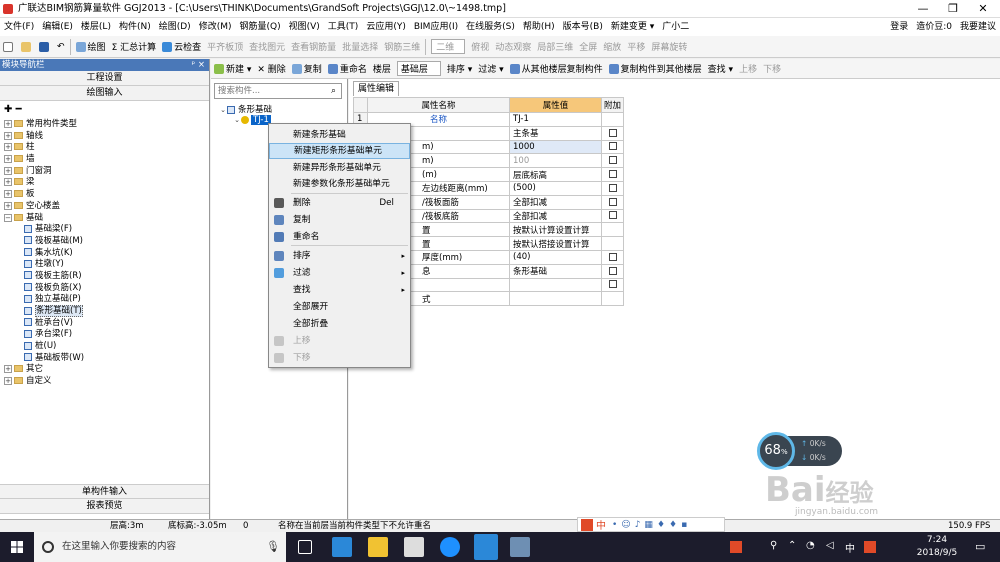  I want to click on mail-icon, so click(414, 547).